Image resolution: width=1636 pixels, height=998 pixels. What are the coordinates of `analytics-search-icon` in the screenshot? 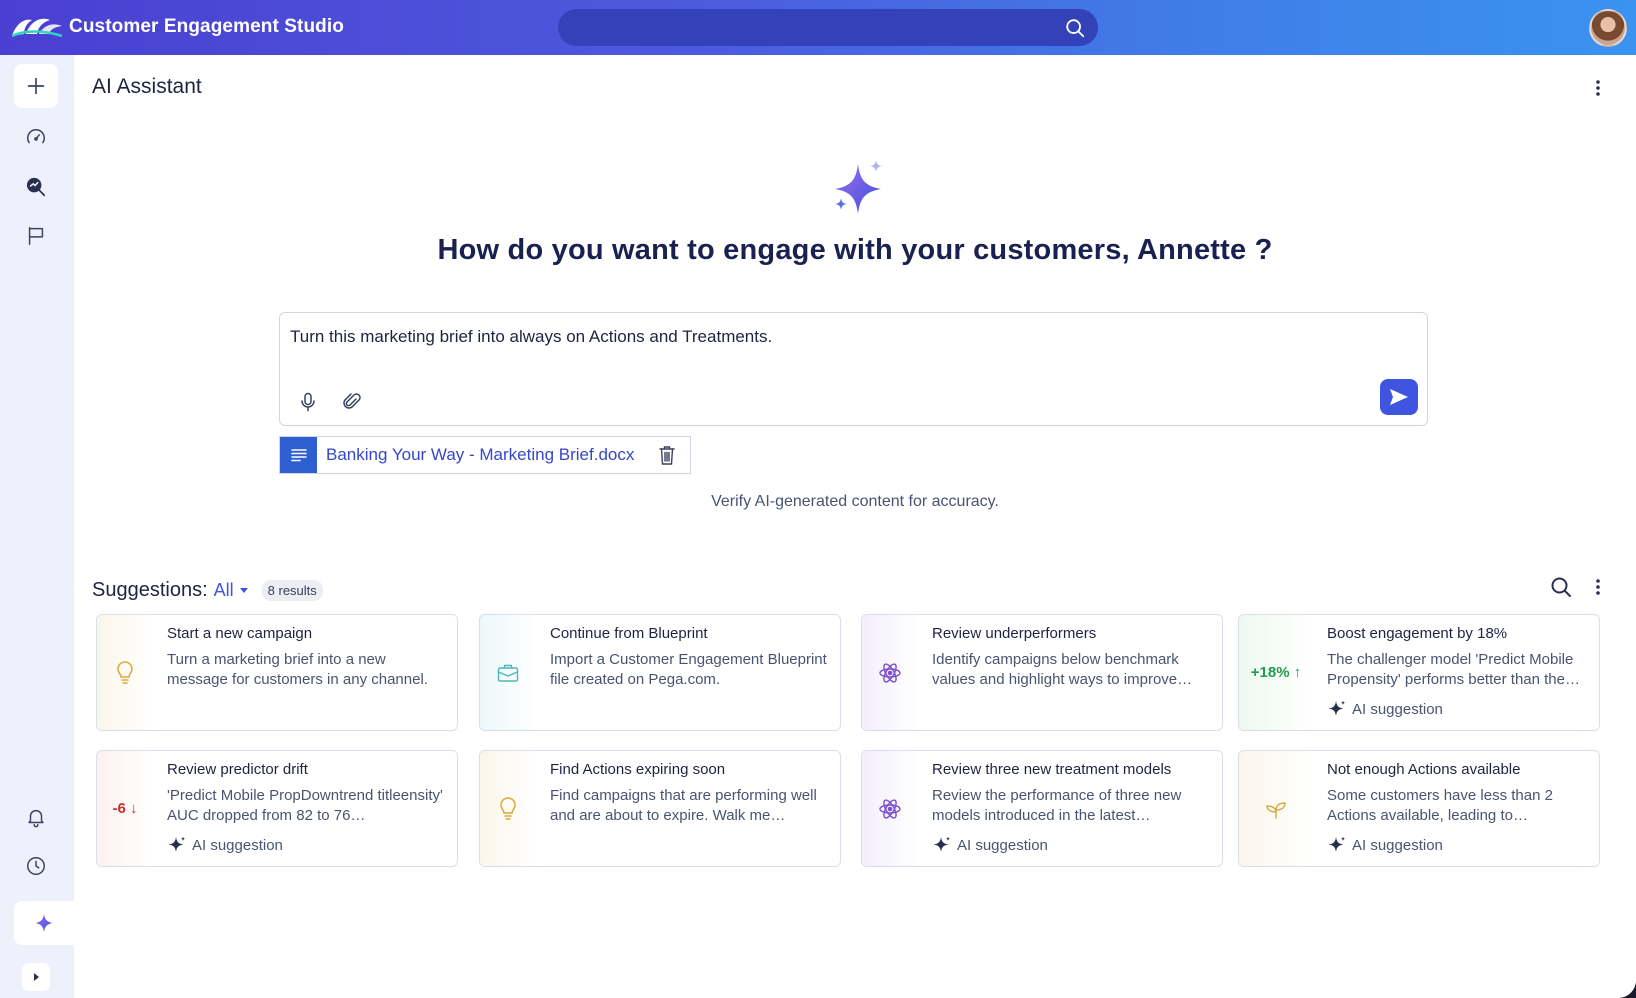 It's located at (36, 187).